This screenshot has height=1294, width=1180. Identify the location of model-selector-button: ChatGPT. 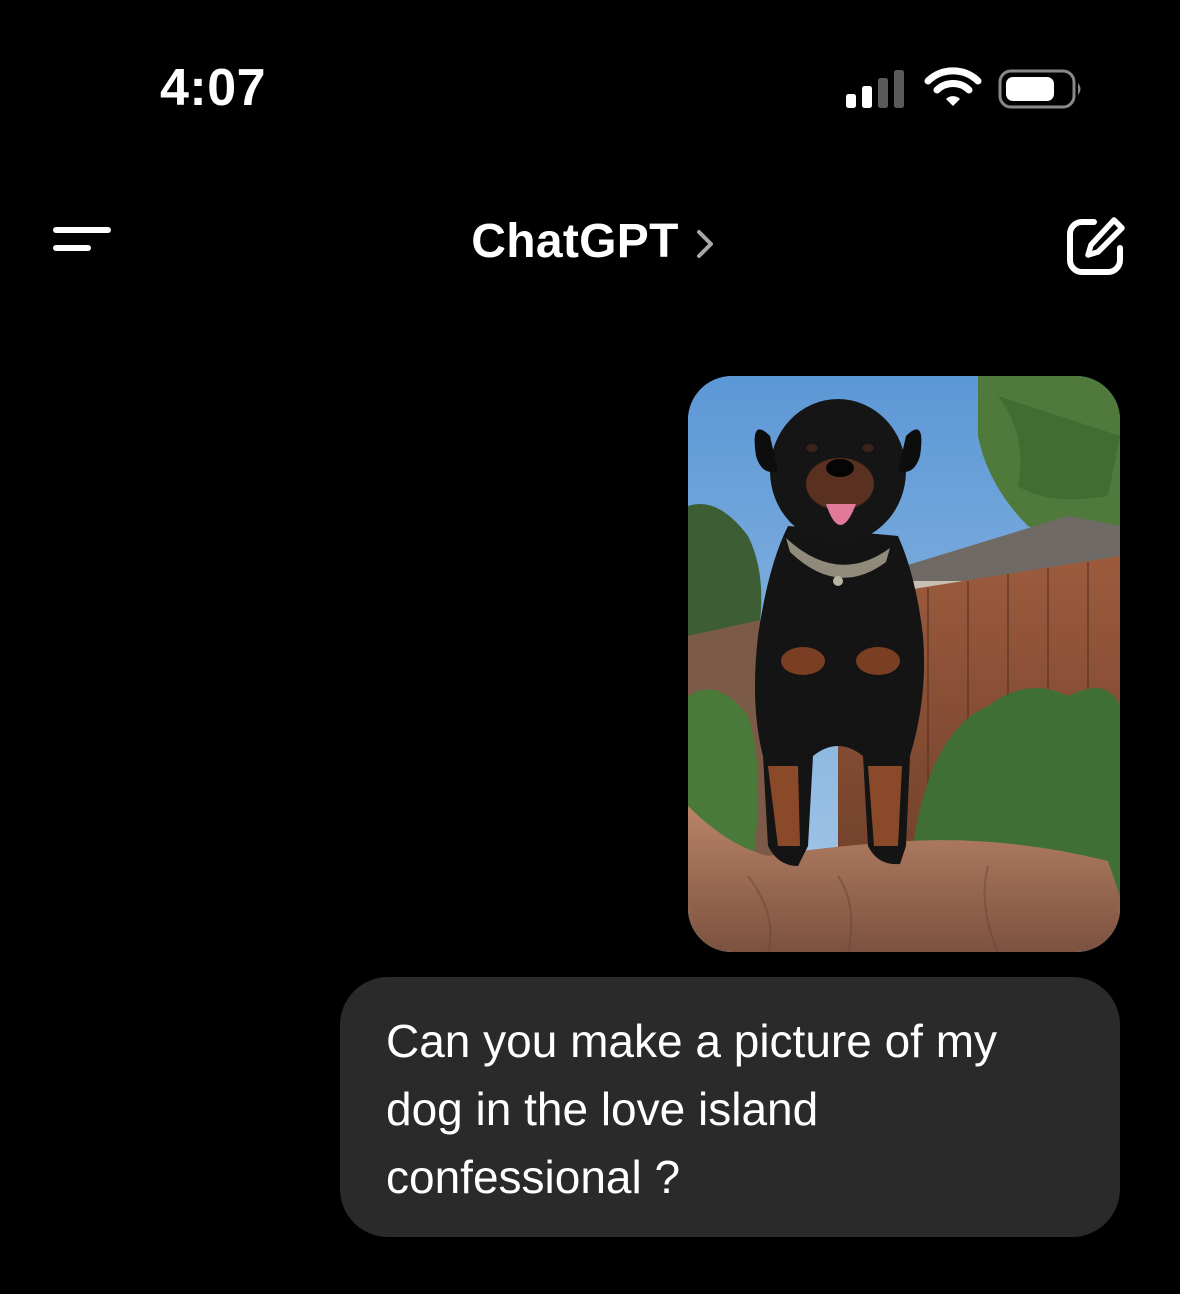
(594, 241).